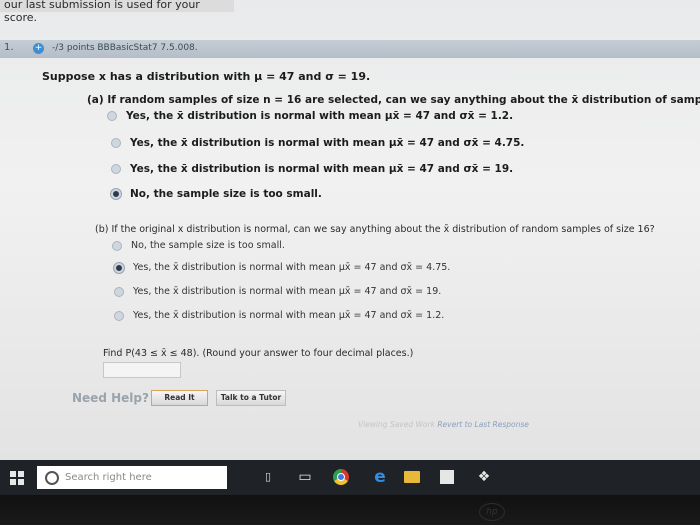 This screenshot has width=700, height=525. I want to click on need-help-label: Need Help?, so click(110, 398).